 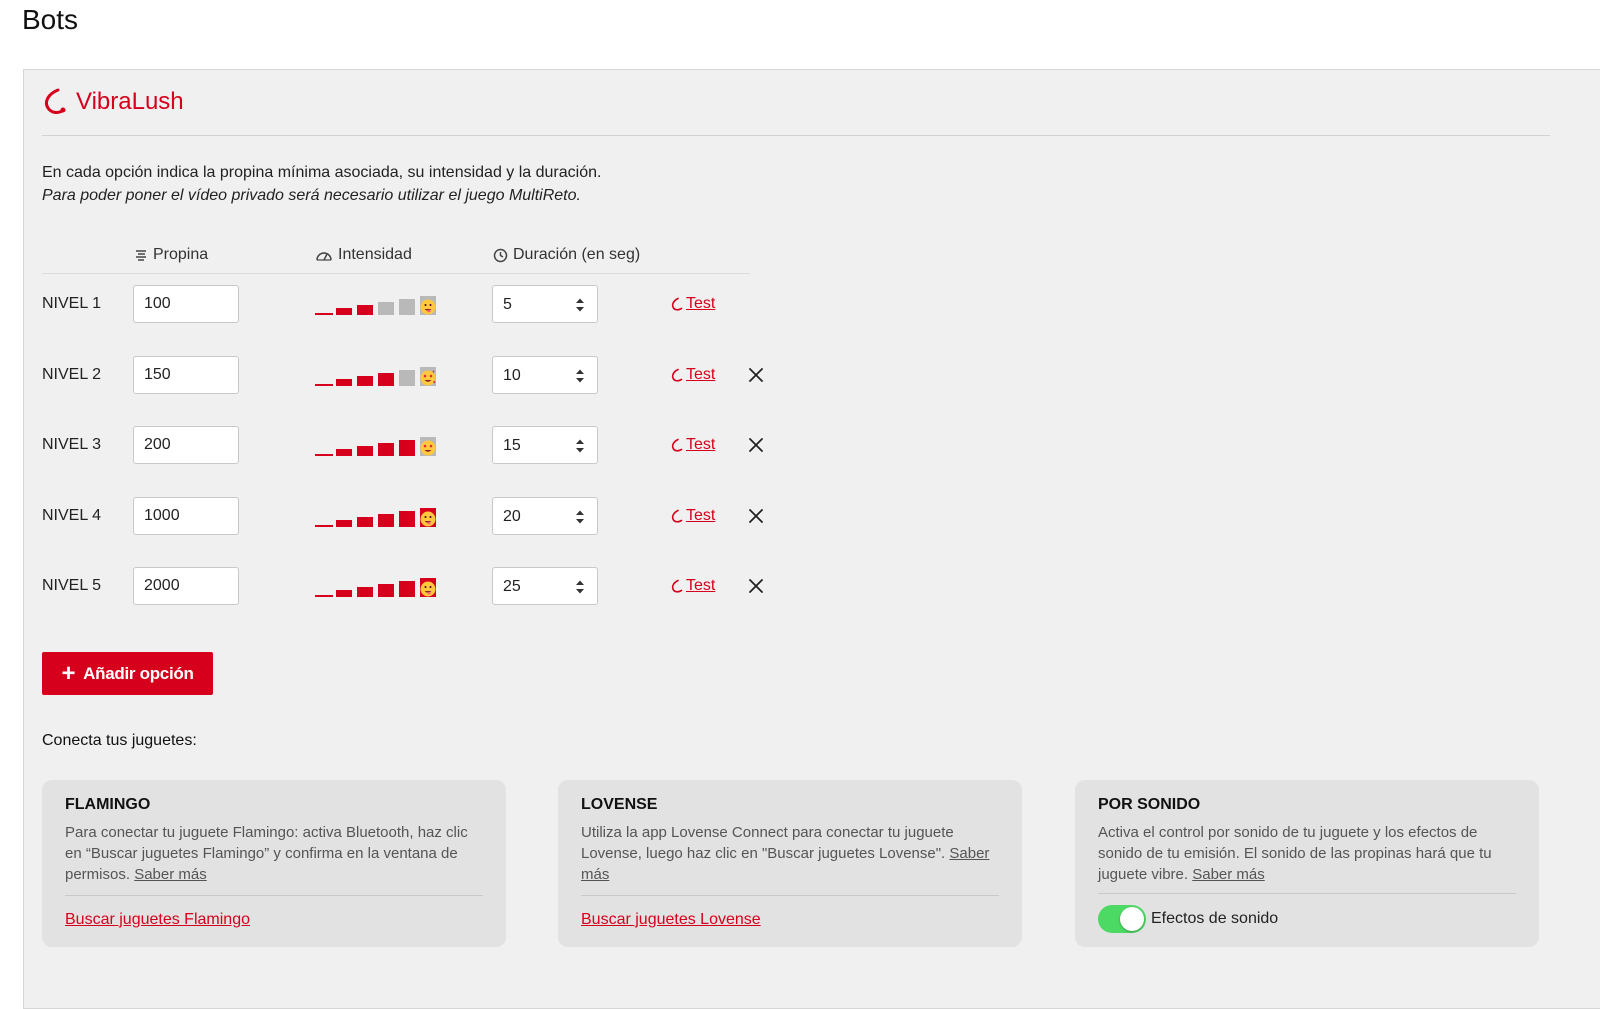 What do you see at coordinates (363, 255) in the screenshot?
I see `header-intensidad: Intensidad` at bounding box center [363, 255].